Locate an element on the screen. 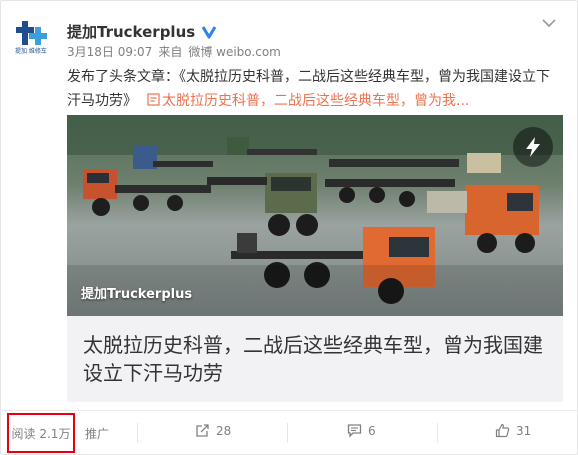 This screenshot has width=578, height=455. post-timestamp: 3月18日 09:07 is located at coordinates (109, 51).